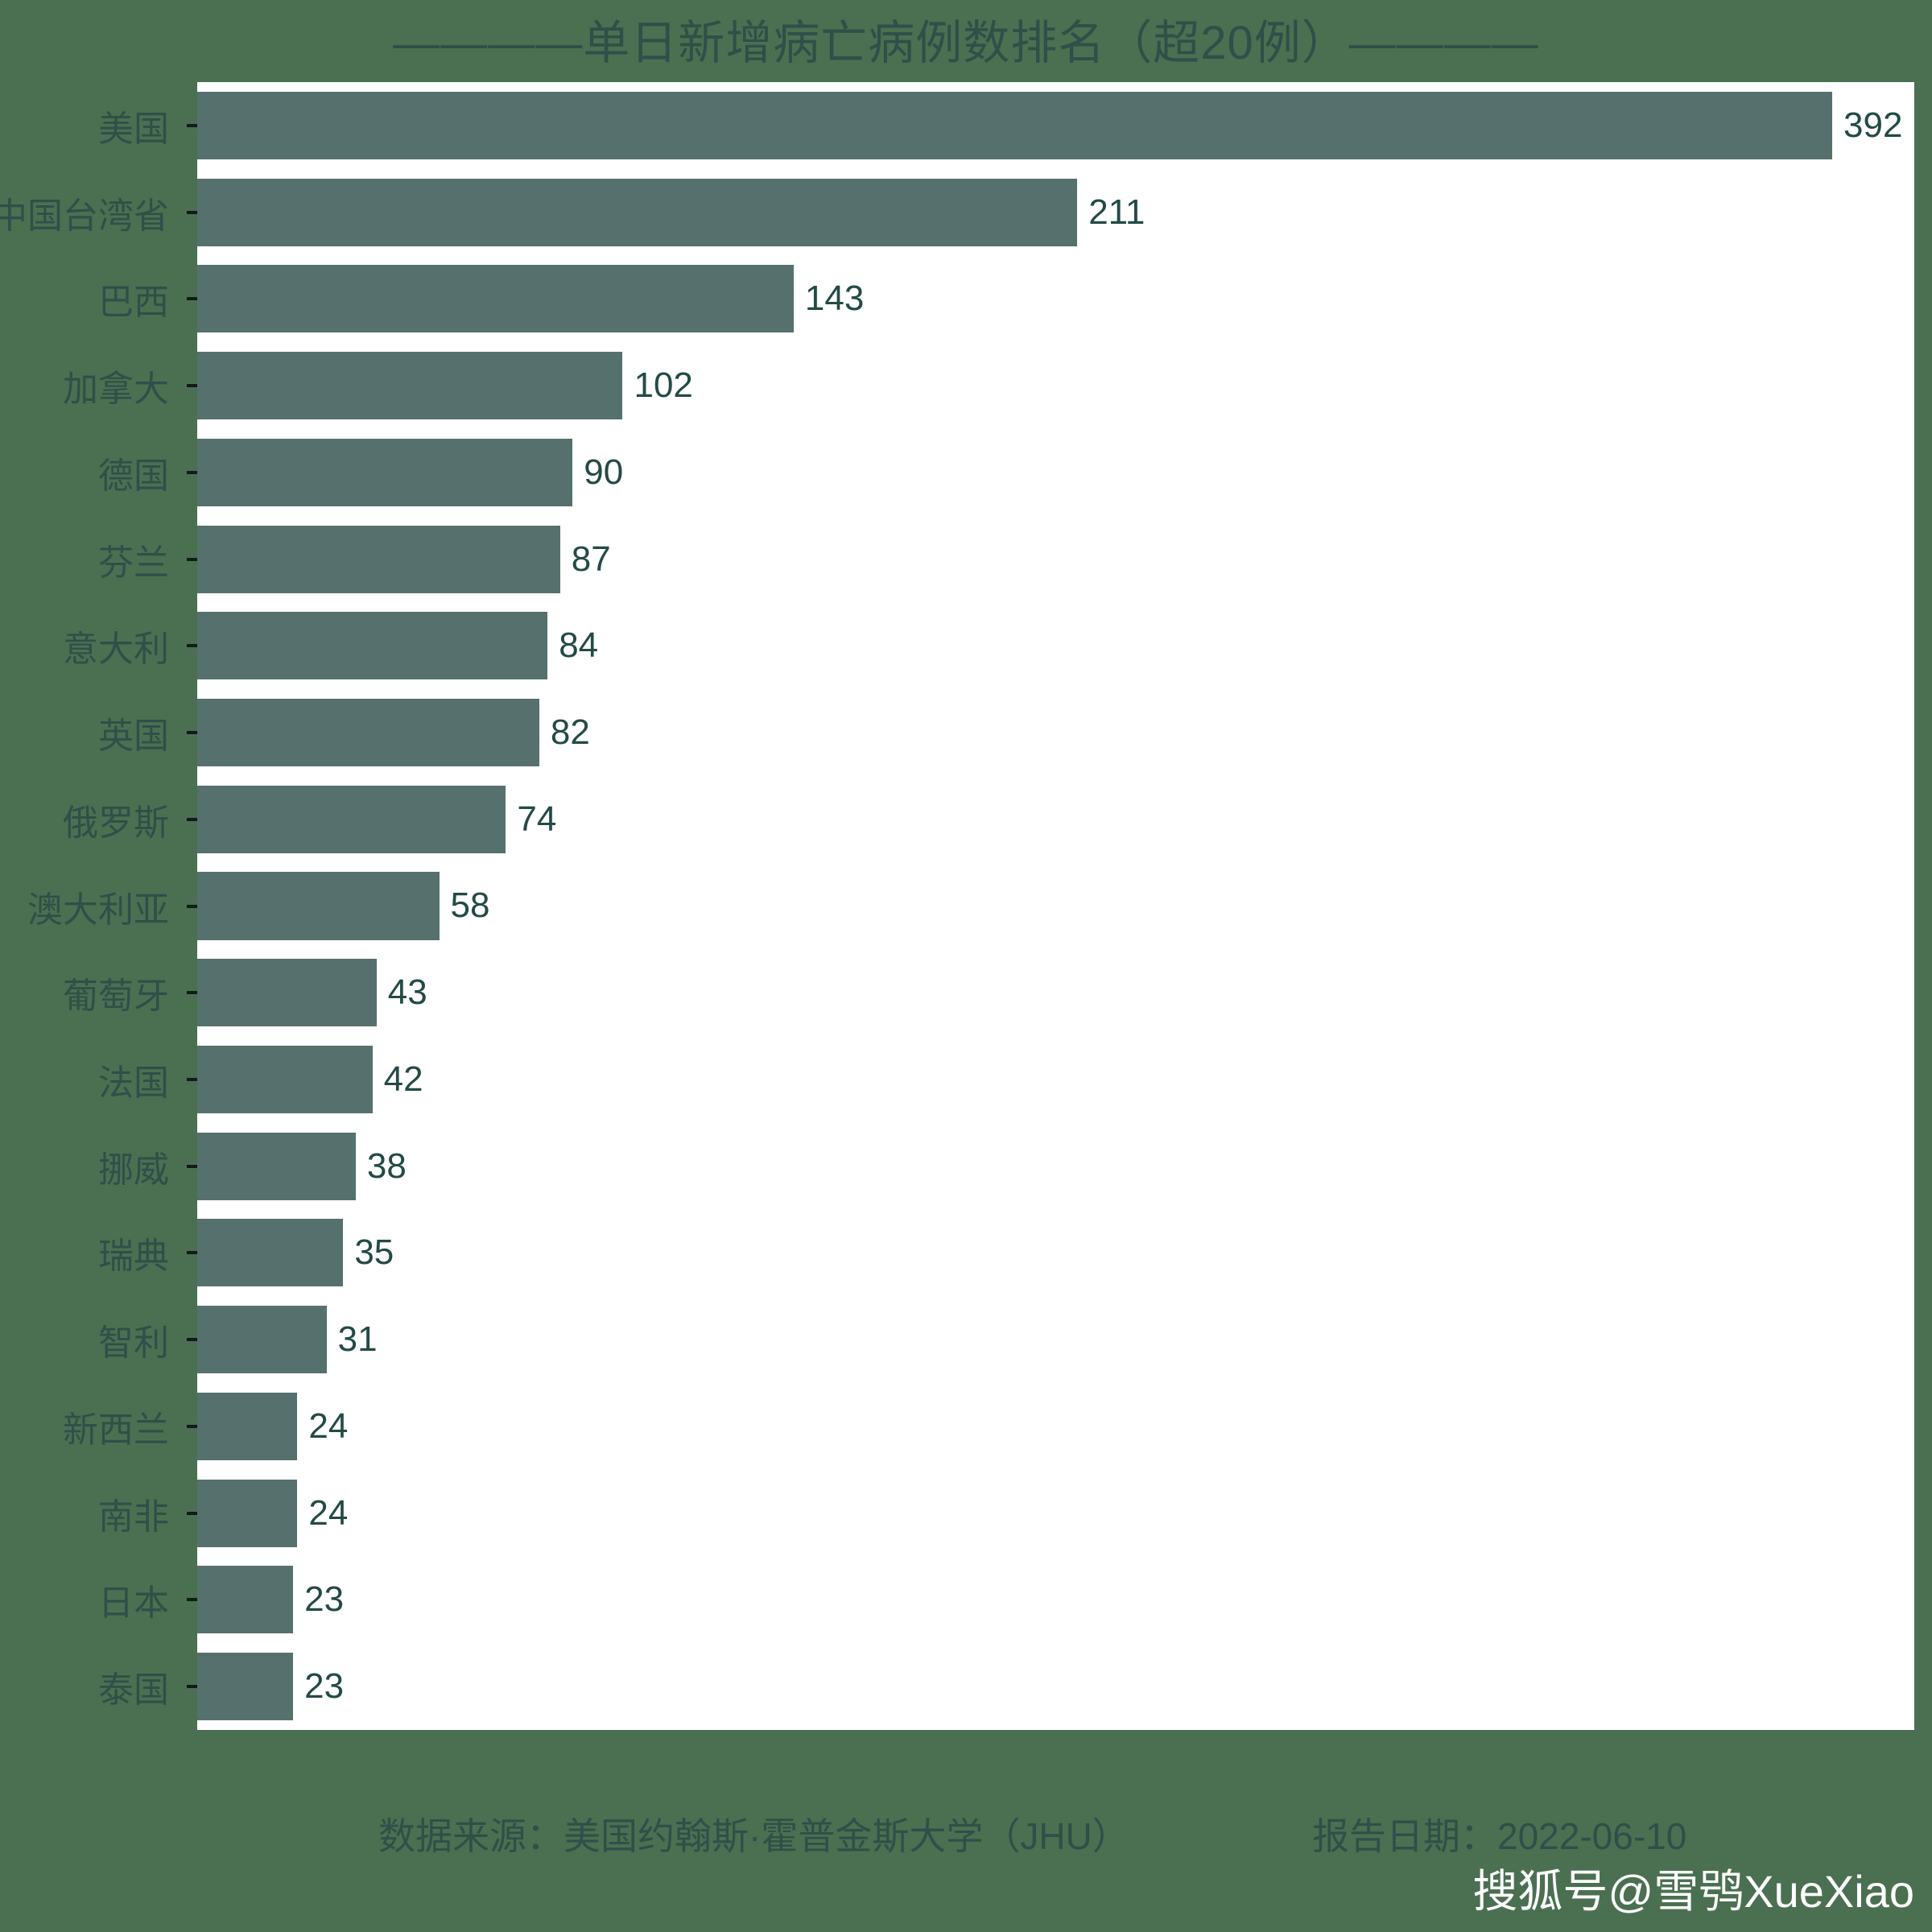 Image resolution: width=1932 pixels, height=1932 pixels. I want to click on category-axis-label: 日本, so click(133, 1603).